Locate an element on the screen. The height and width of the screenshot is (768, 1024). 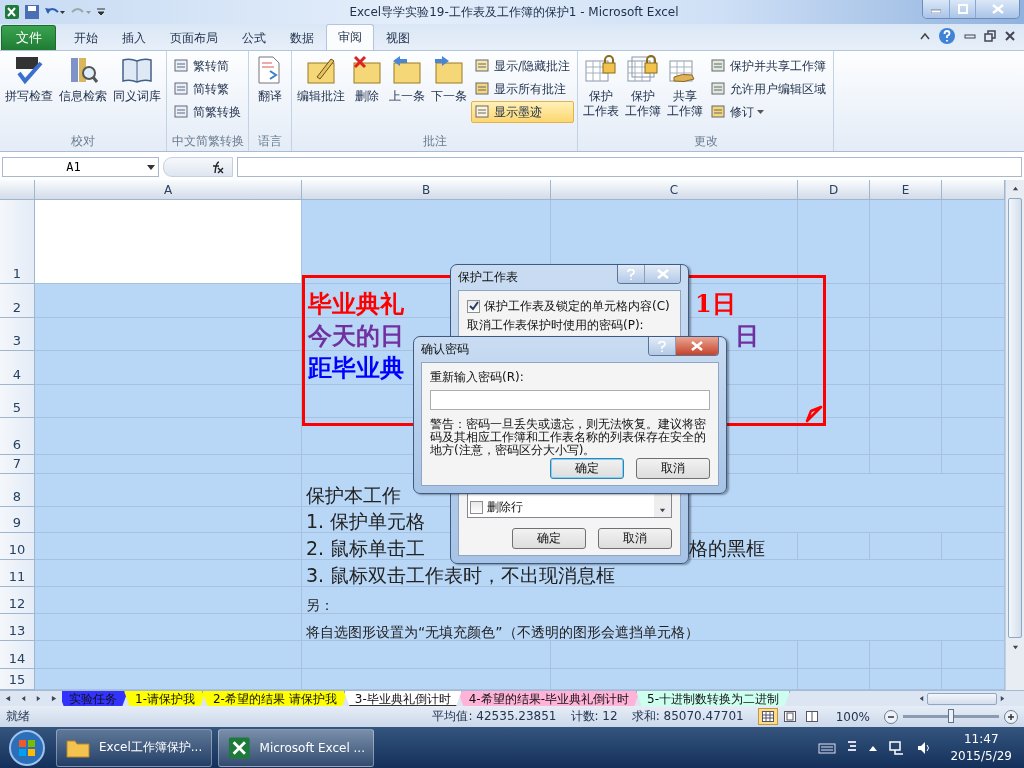
shape-text: 今天的日 is located at coordinates (355, 336).